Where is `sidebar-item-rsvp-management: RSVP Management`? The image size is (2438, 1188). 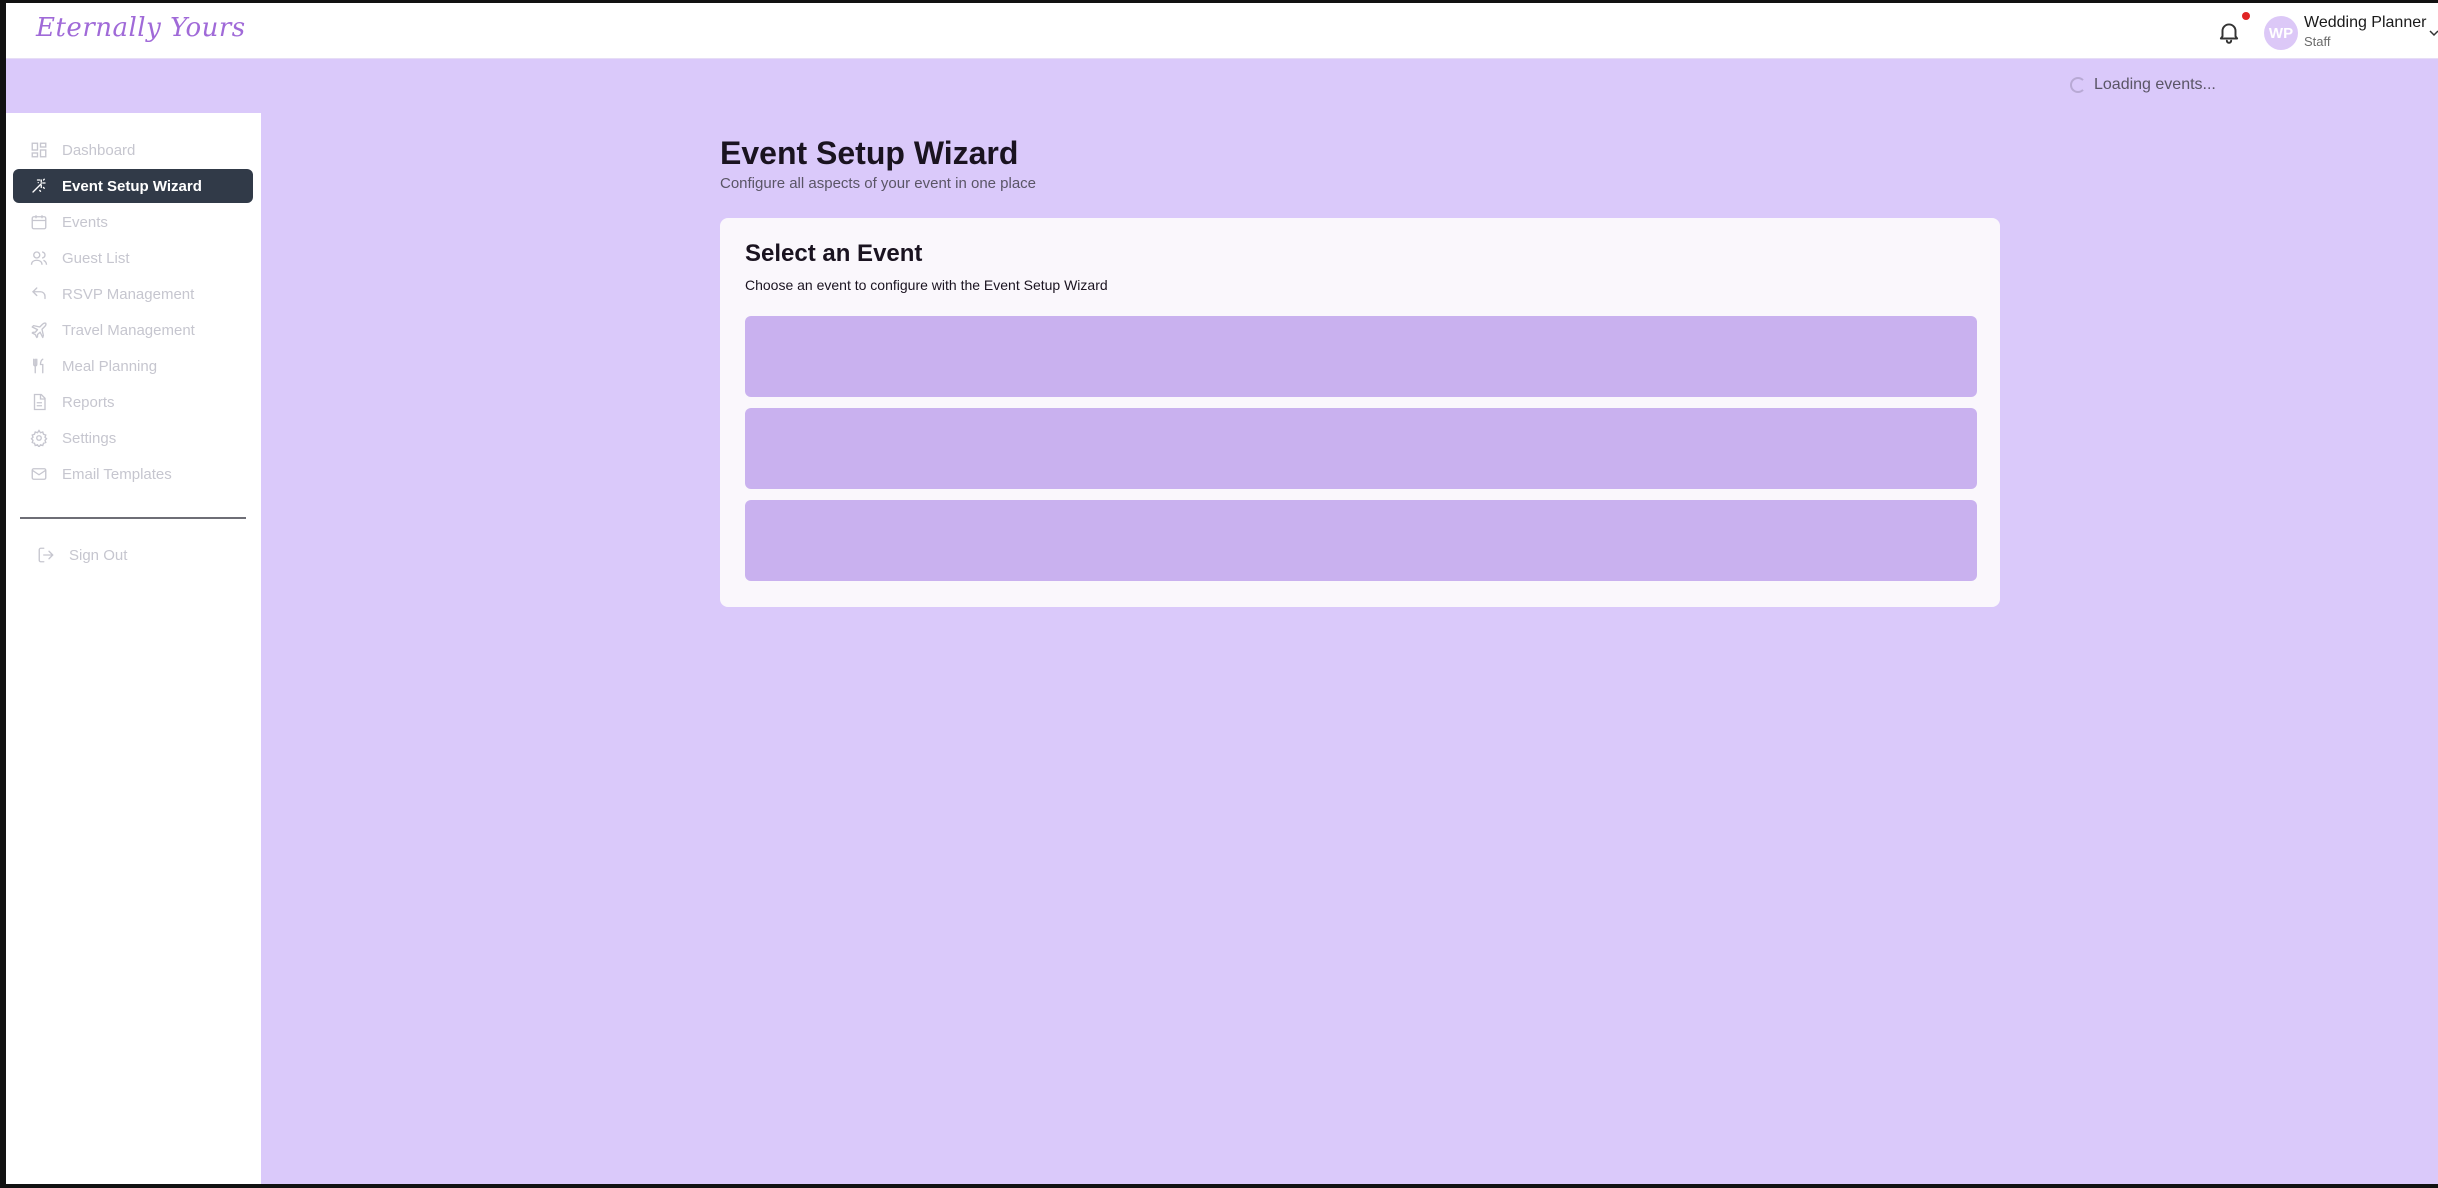
sidebar-item-rsvp-management: RSVP Management is located at coordinates (133, 294).